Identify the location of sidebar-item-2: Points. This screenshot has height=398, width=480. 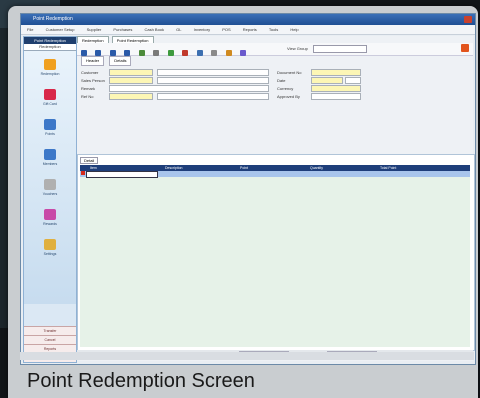
(50, 134).